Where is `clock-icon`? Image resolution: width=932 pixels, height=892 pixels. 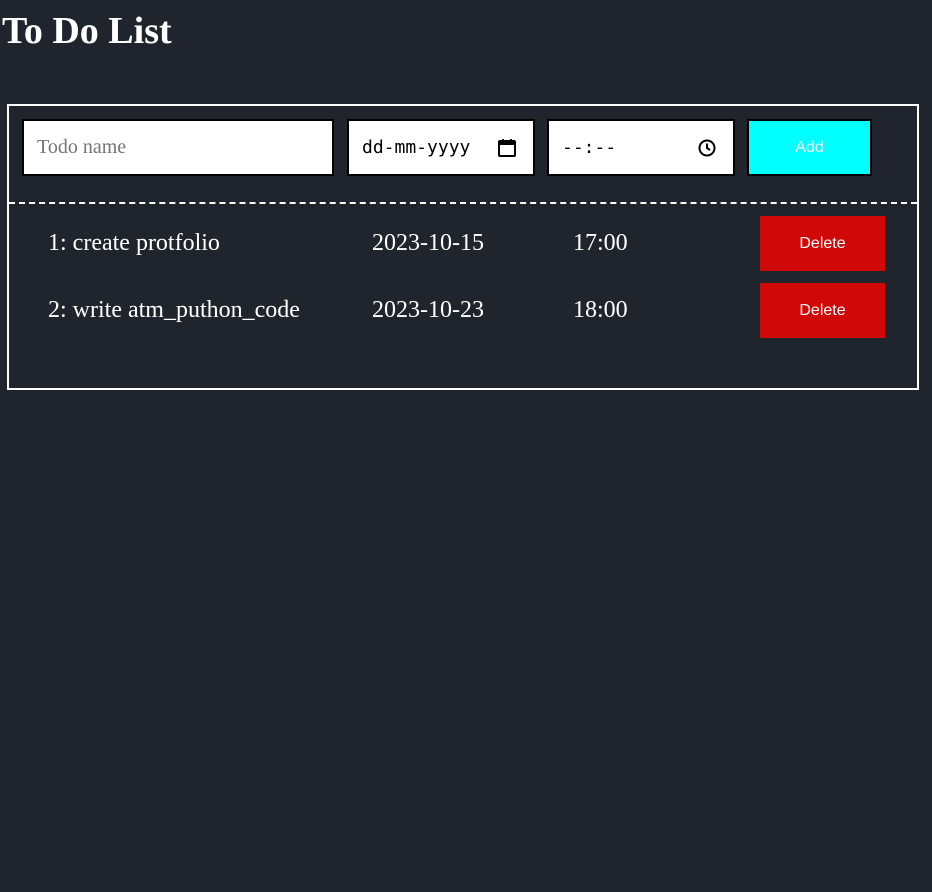 clock-icon is located at coordinates (707, 148).